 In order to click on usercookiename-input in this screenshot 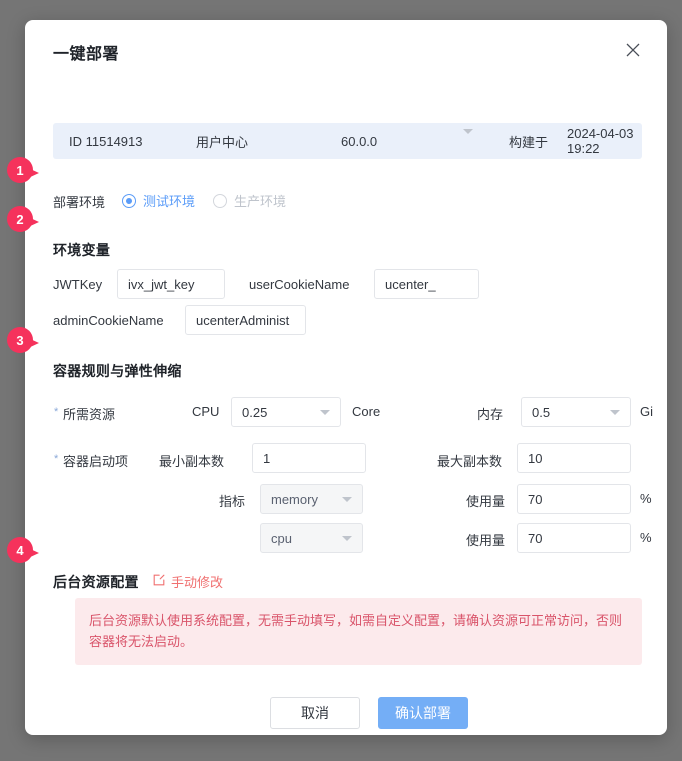, I will do `click(426, 284)`.